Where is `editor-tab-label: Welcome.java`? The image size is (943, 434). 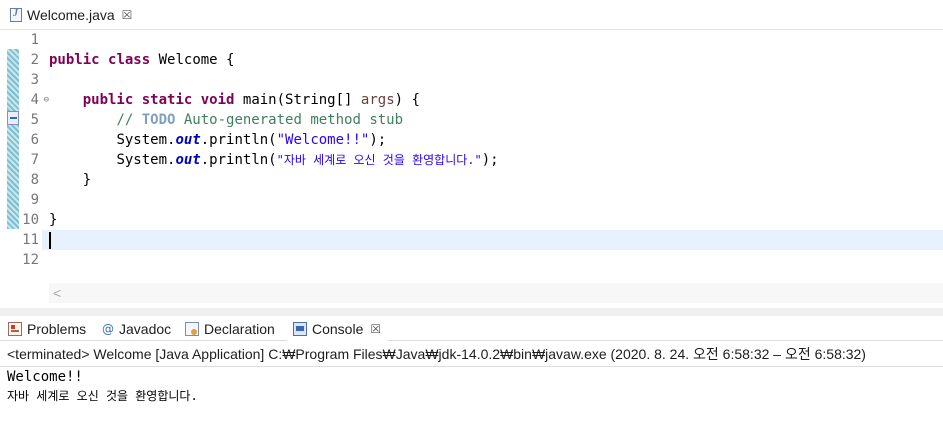
editor-tab-label: Welcome.java is located at coordinates (71, 15).